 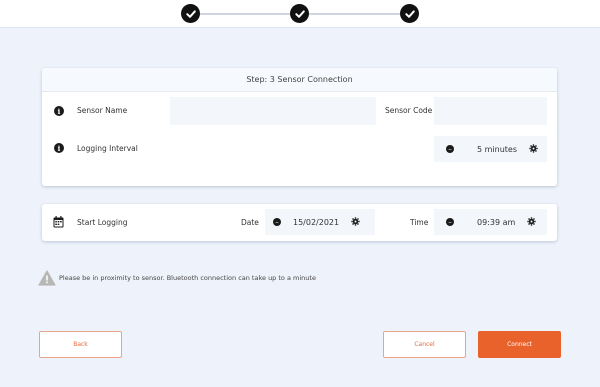 I want to click on logging-interval-value: 5 minutes, so click(x=497, y=149).